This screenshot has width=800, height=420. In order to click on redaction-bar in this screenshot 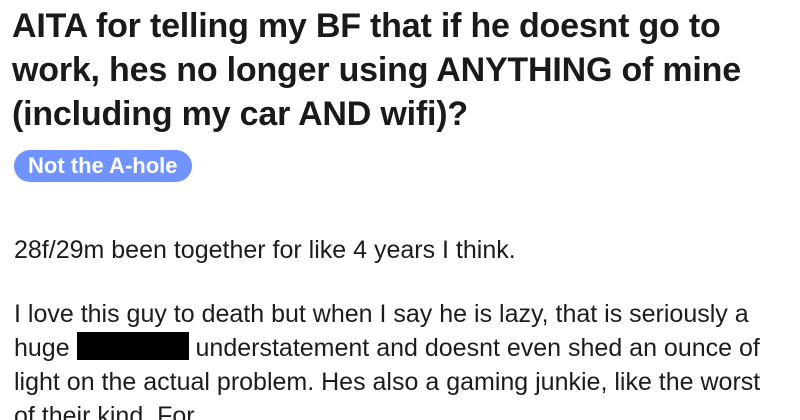, I will do `click(132, 346)`.